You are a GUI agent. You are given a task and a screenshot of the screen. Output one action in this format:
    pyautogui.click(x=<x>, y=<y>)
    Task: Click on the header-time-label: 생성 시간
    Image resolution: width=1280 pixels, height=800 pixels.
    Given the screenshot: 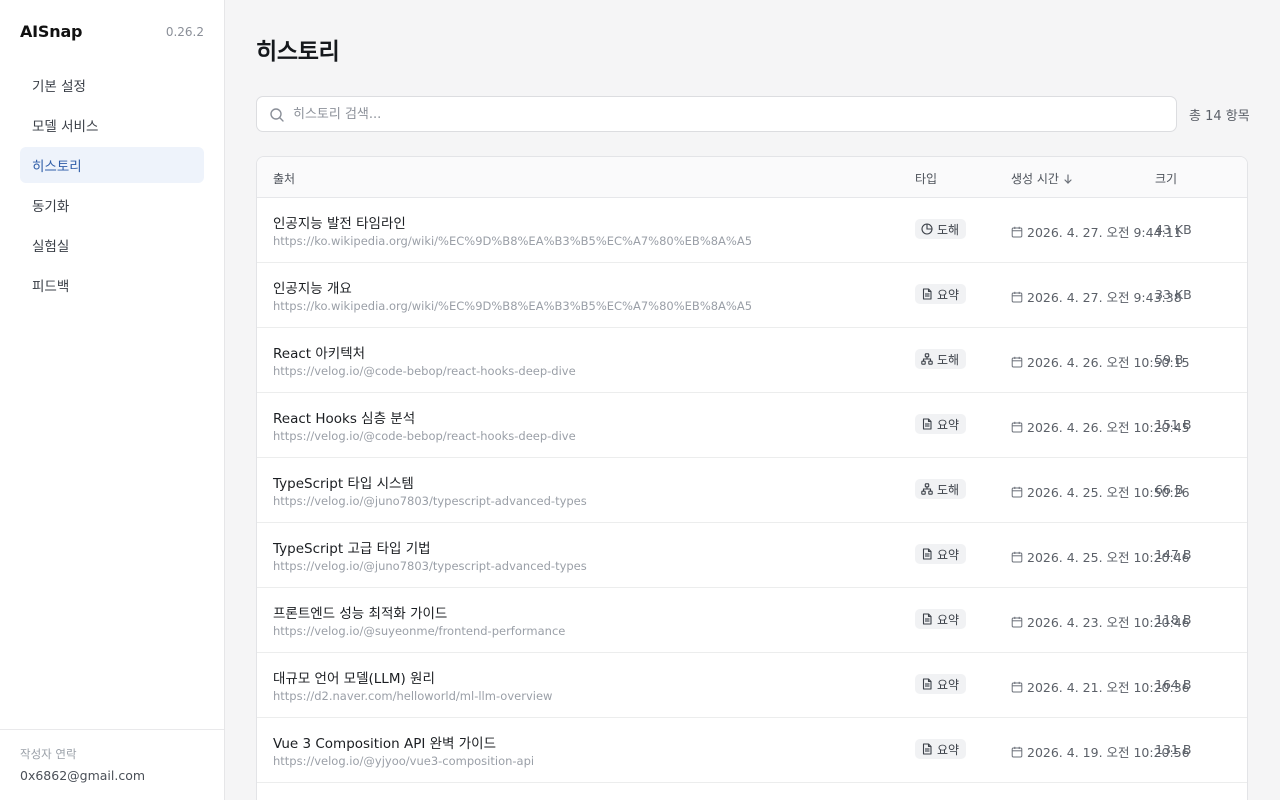 What is the action you would take?
    pyautogui.click(x=1035, y=179)
    